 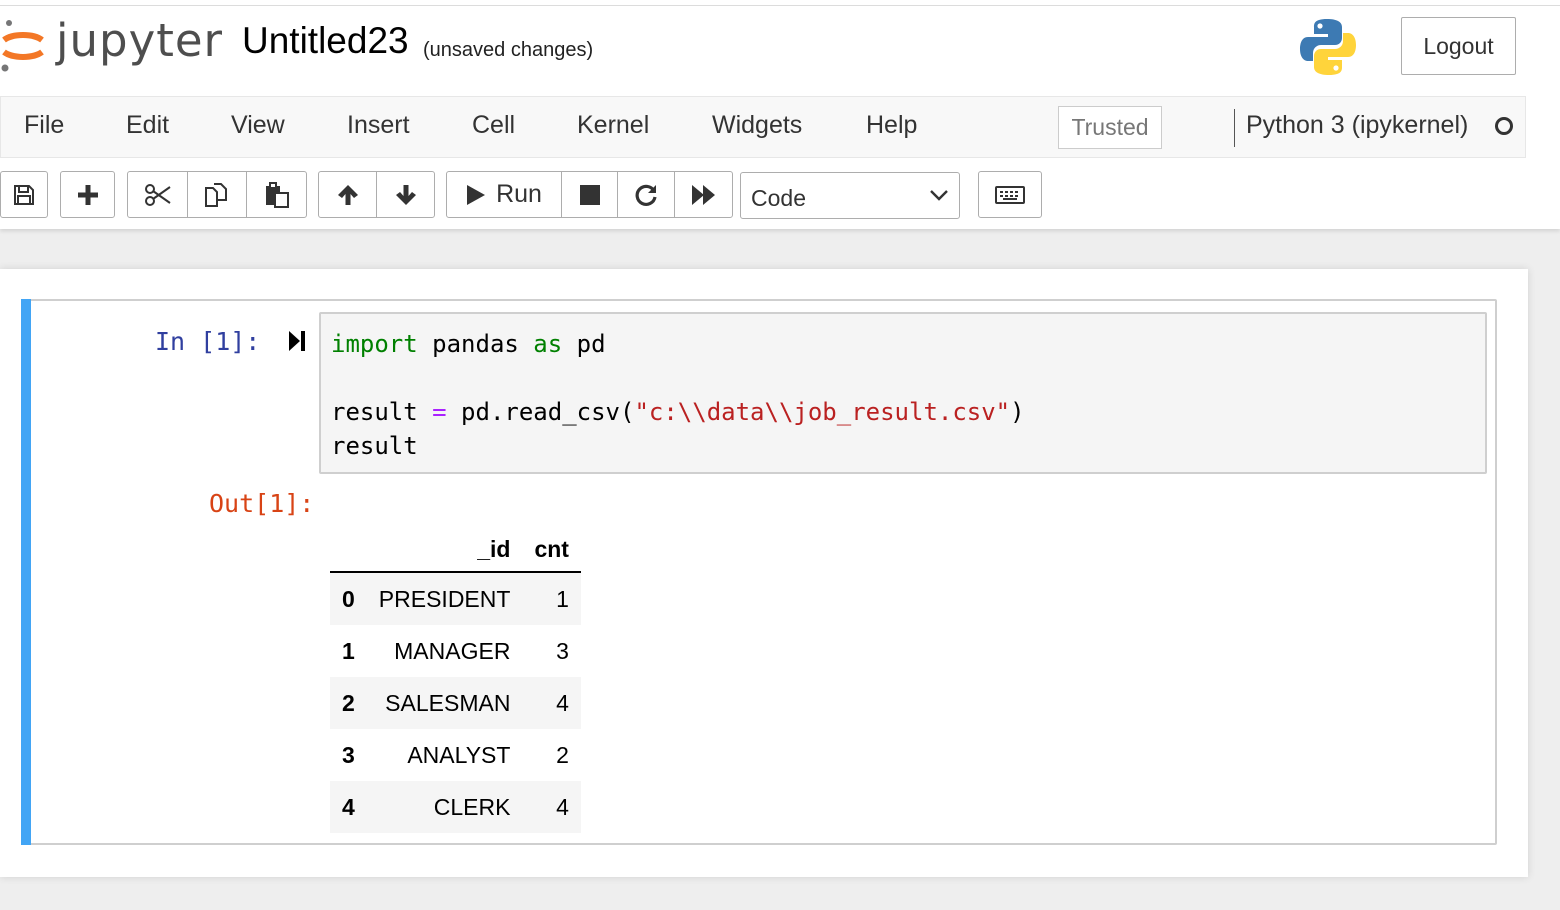 What do you see at coordinates (778, 198) in the screenshot?
I see `cell-type-value: Code` at bounding box center [778, 198].